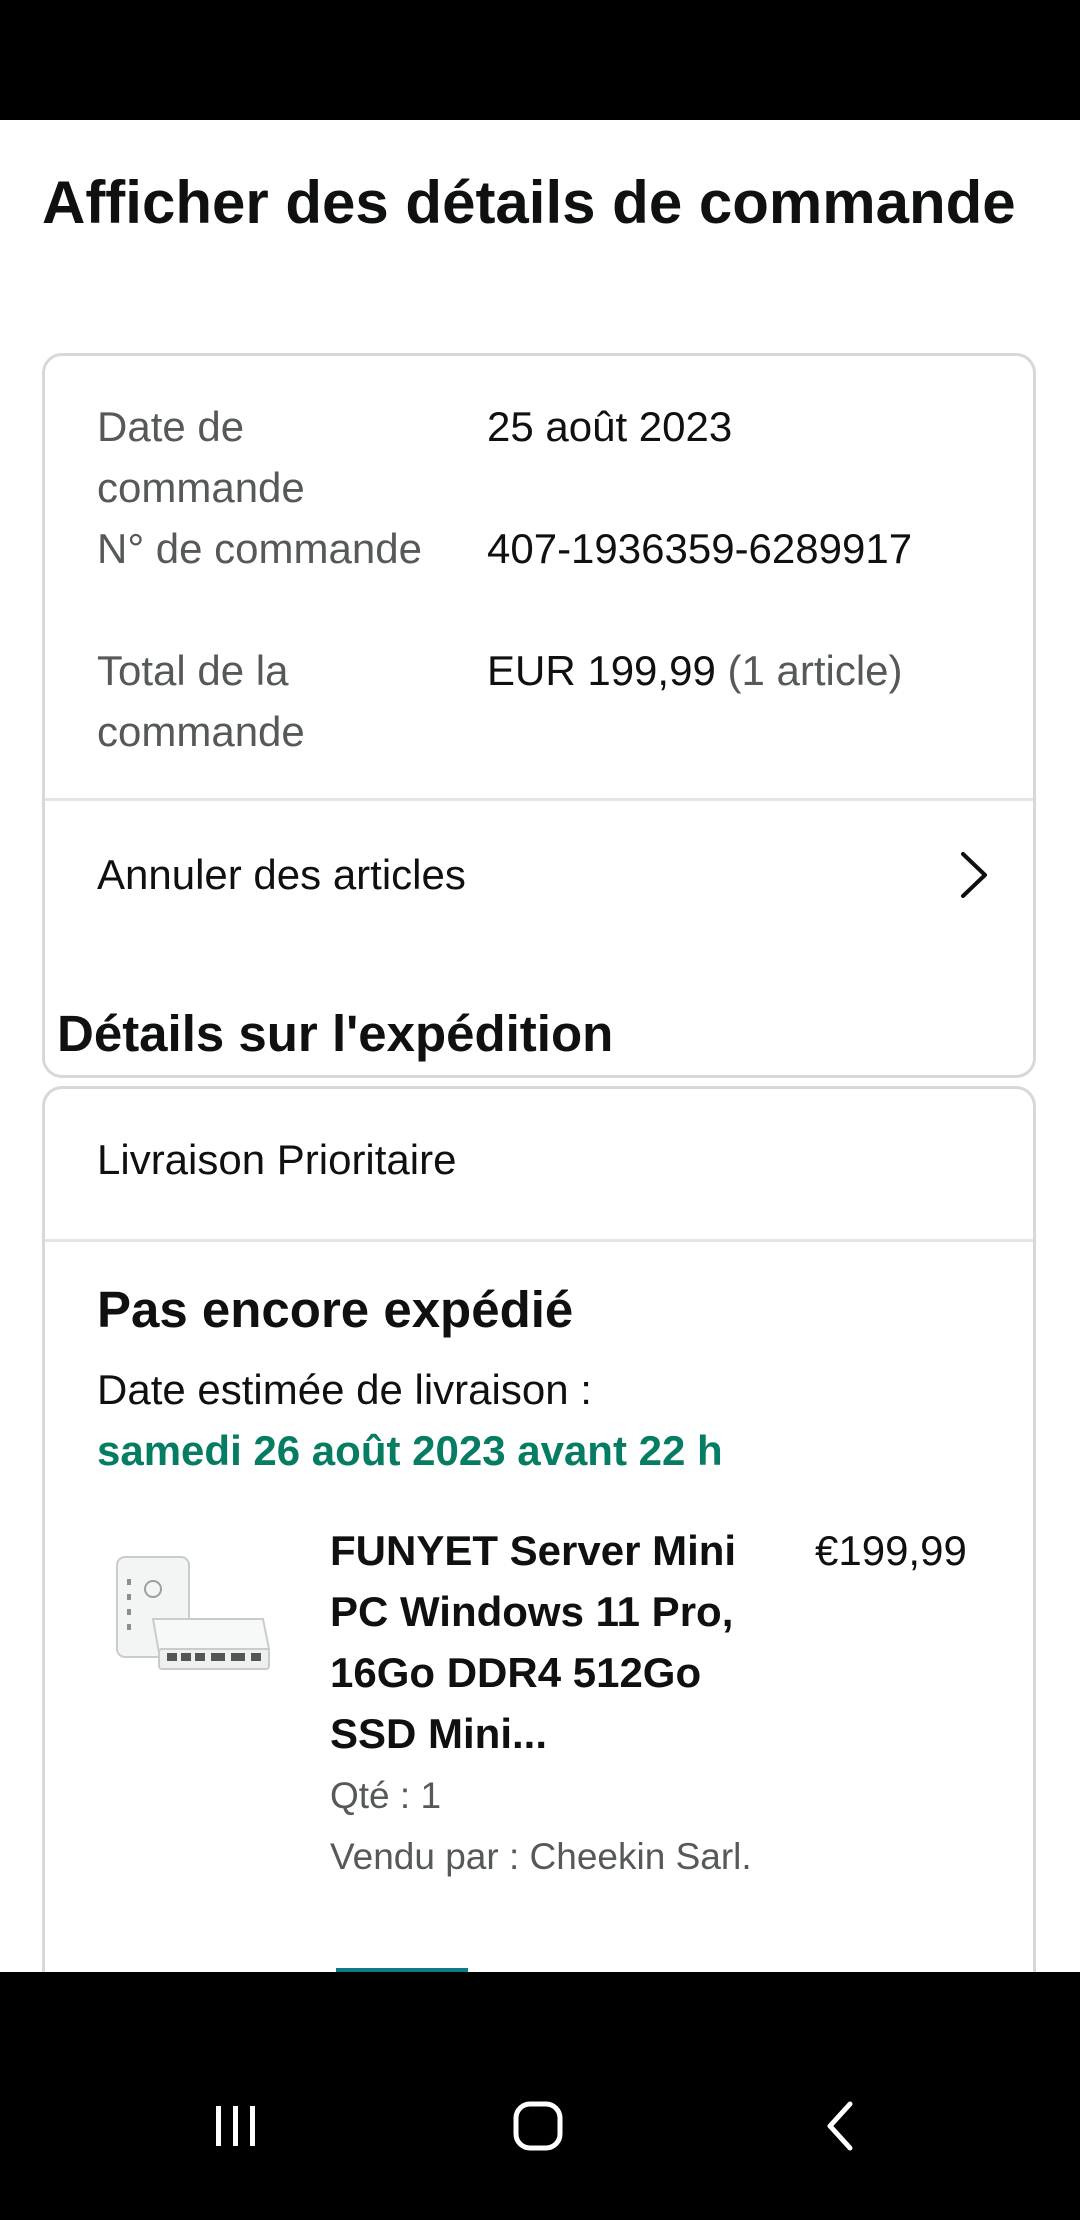 The width and height of the screenshot is (1080, 2220). I want to click on order-number-value: 407-1936359-6289917, so click(700, 548).